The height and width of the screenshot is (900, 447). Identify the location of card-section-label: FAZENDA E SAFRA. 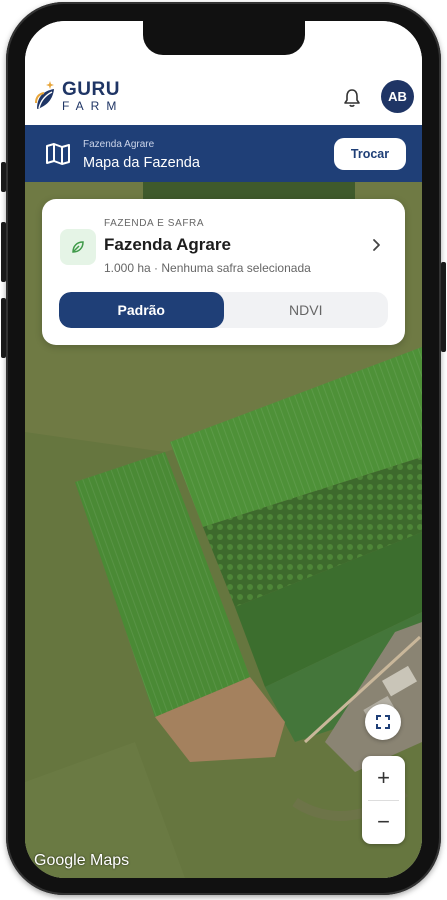
(154, 223).